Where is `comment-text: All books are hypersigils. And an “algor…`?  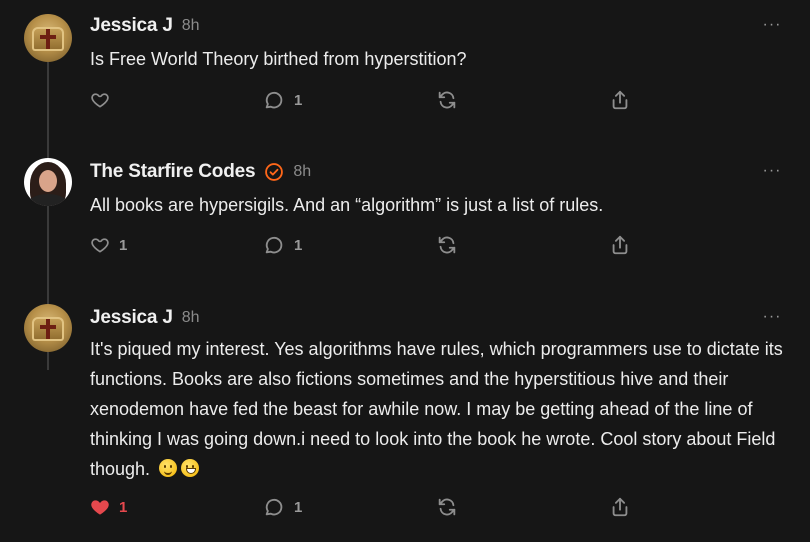 comment-text: All books are hypersigils. And an “algor… is located at coordinates (347, 205).